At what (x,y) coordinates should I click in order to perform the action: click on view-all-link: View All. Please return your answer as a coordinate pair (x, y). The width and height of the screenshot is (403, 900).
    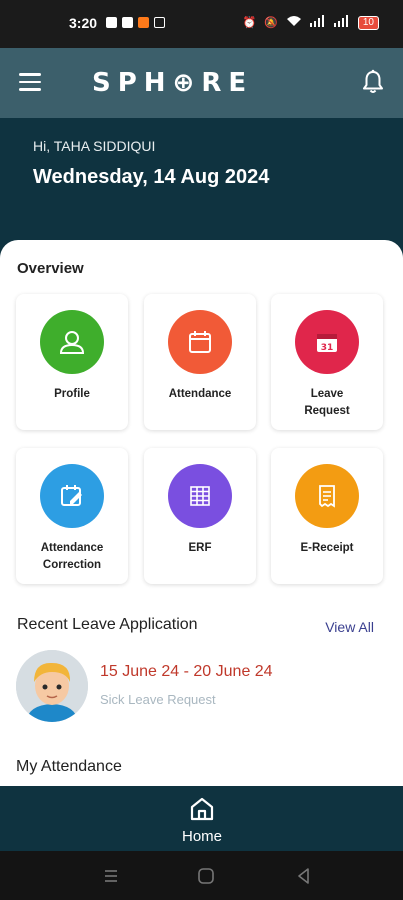
    Looking at the image, I should click on (349, 627).